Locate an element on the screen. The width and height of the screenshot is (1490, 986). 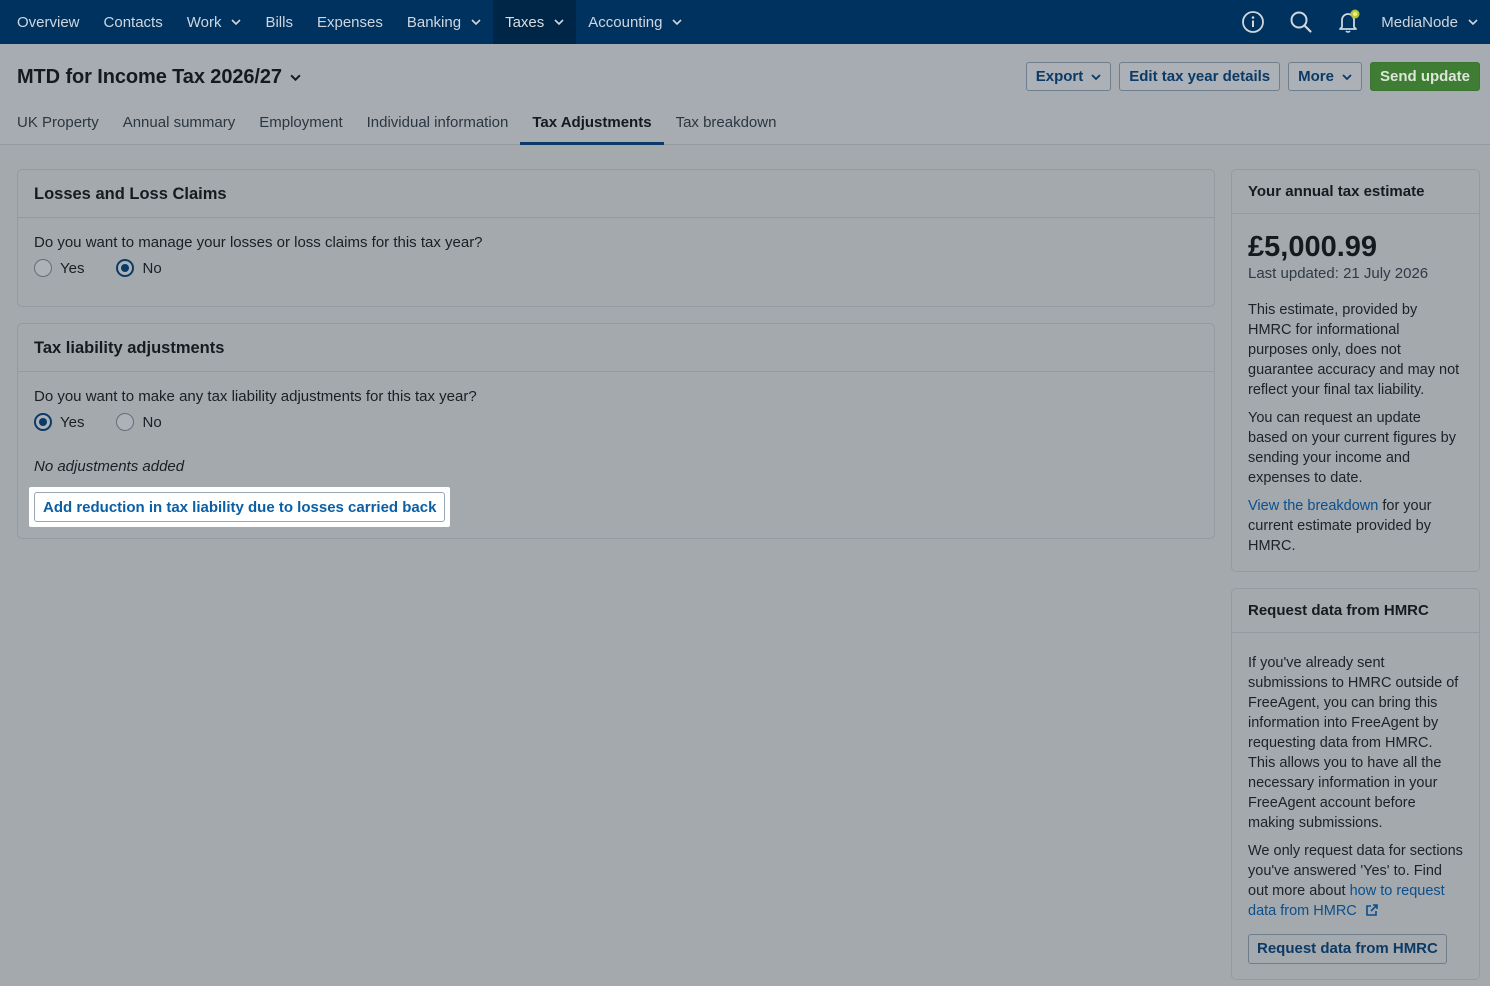
liability-no-option: No is located at coordinates (139, 422).